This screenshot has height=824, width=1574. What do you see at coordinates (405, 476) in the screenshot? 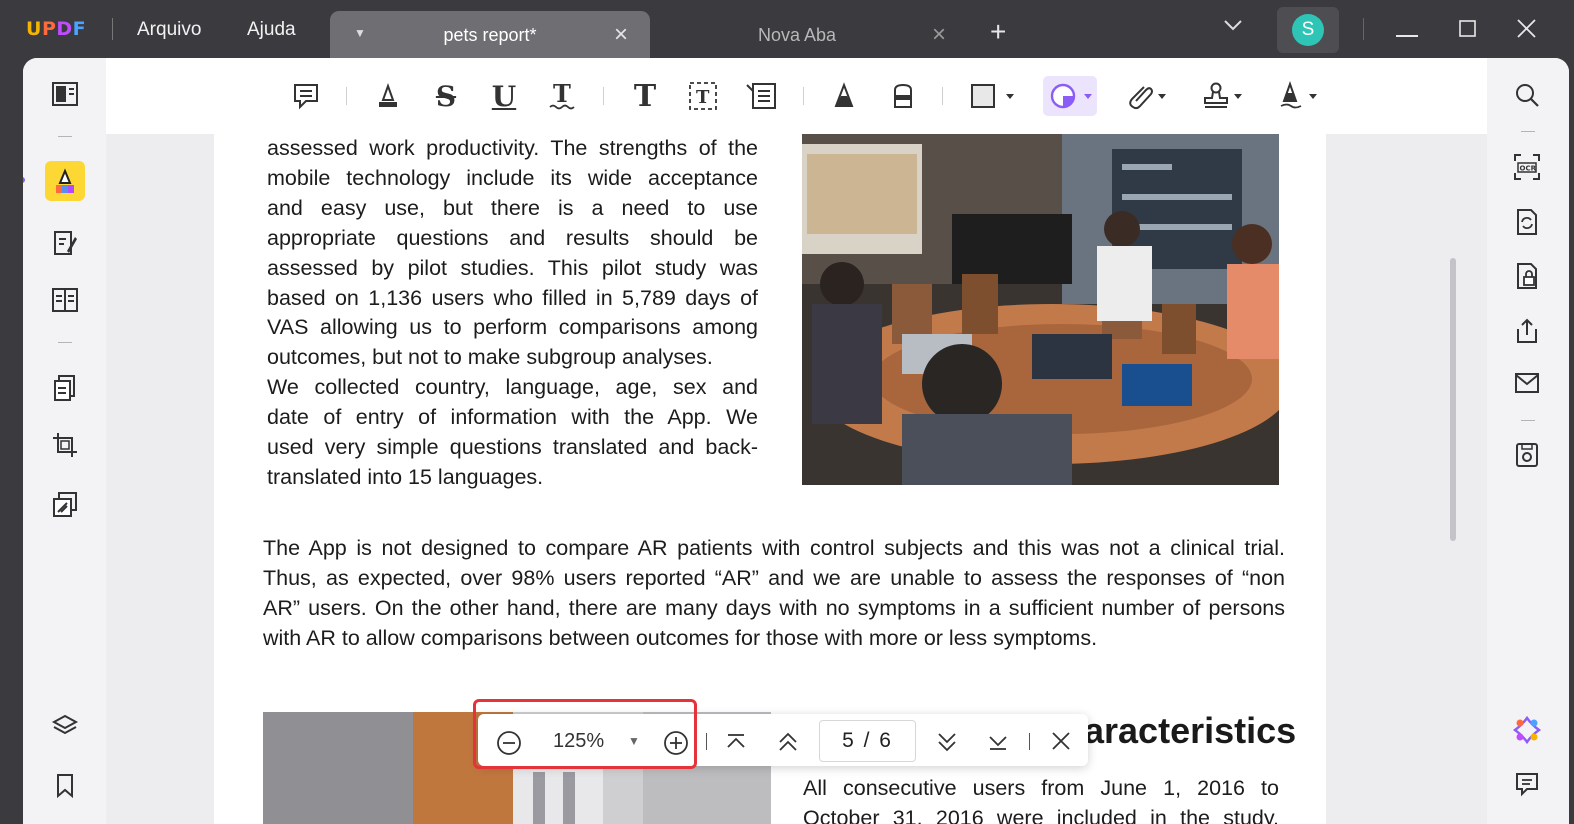
I see `text-line: translated into 15 languages.` at bounding box center [405, 476].